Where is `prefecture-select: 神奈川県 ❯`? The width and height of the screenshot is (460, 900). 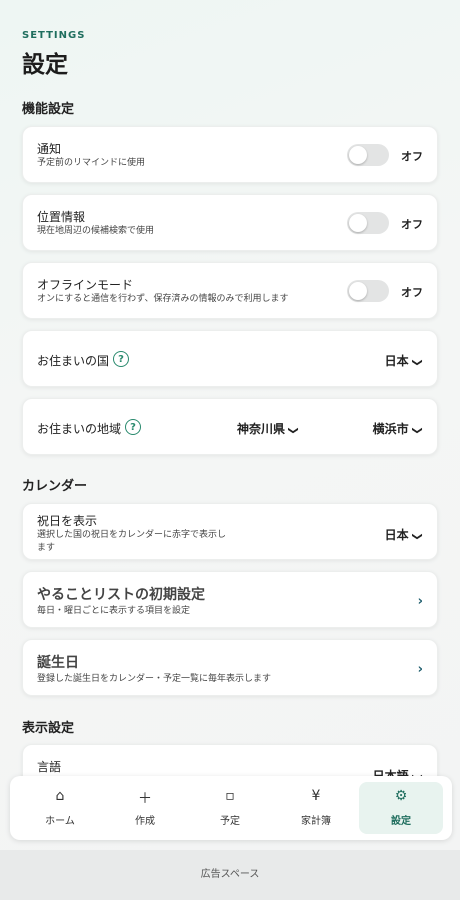 prefecture-select: 神奈川県 ❯ is located at coordinates (268, 428).